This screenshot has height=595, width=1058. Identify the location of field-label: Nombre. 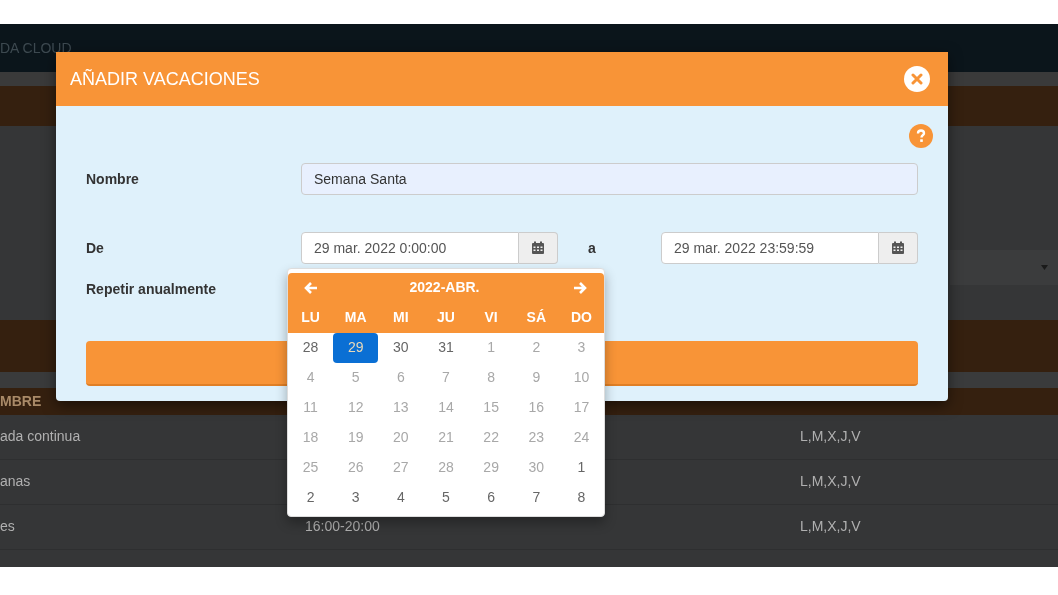
(113, 179).